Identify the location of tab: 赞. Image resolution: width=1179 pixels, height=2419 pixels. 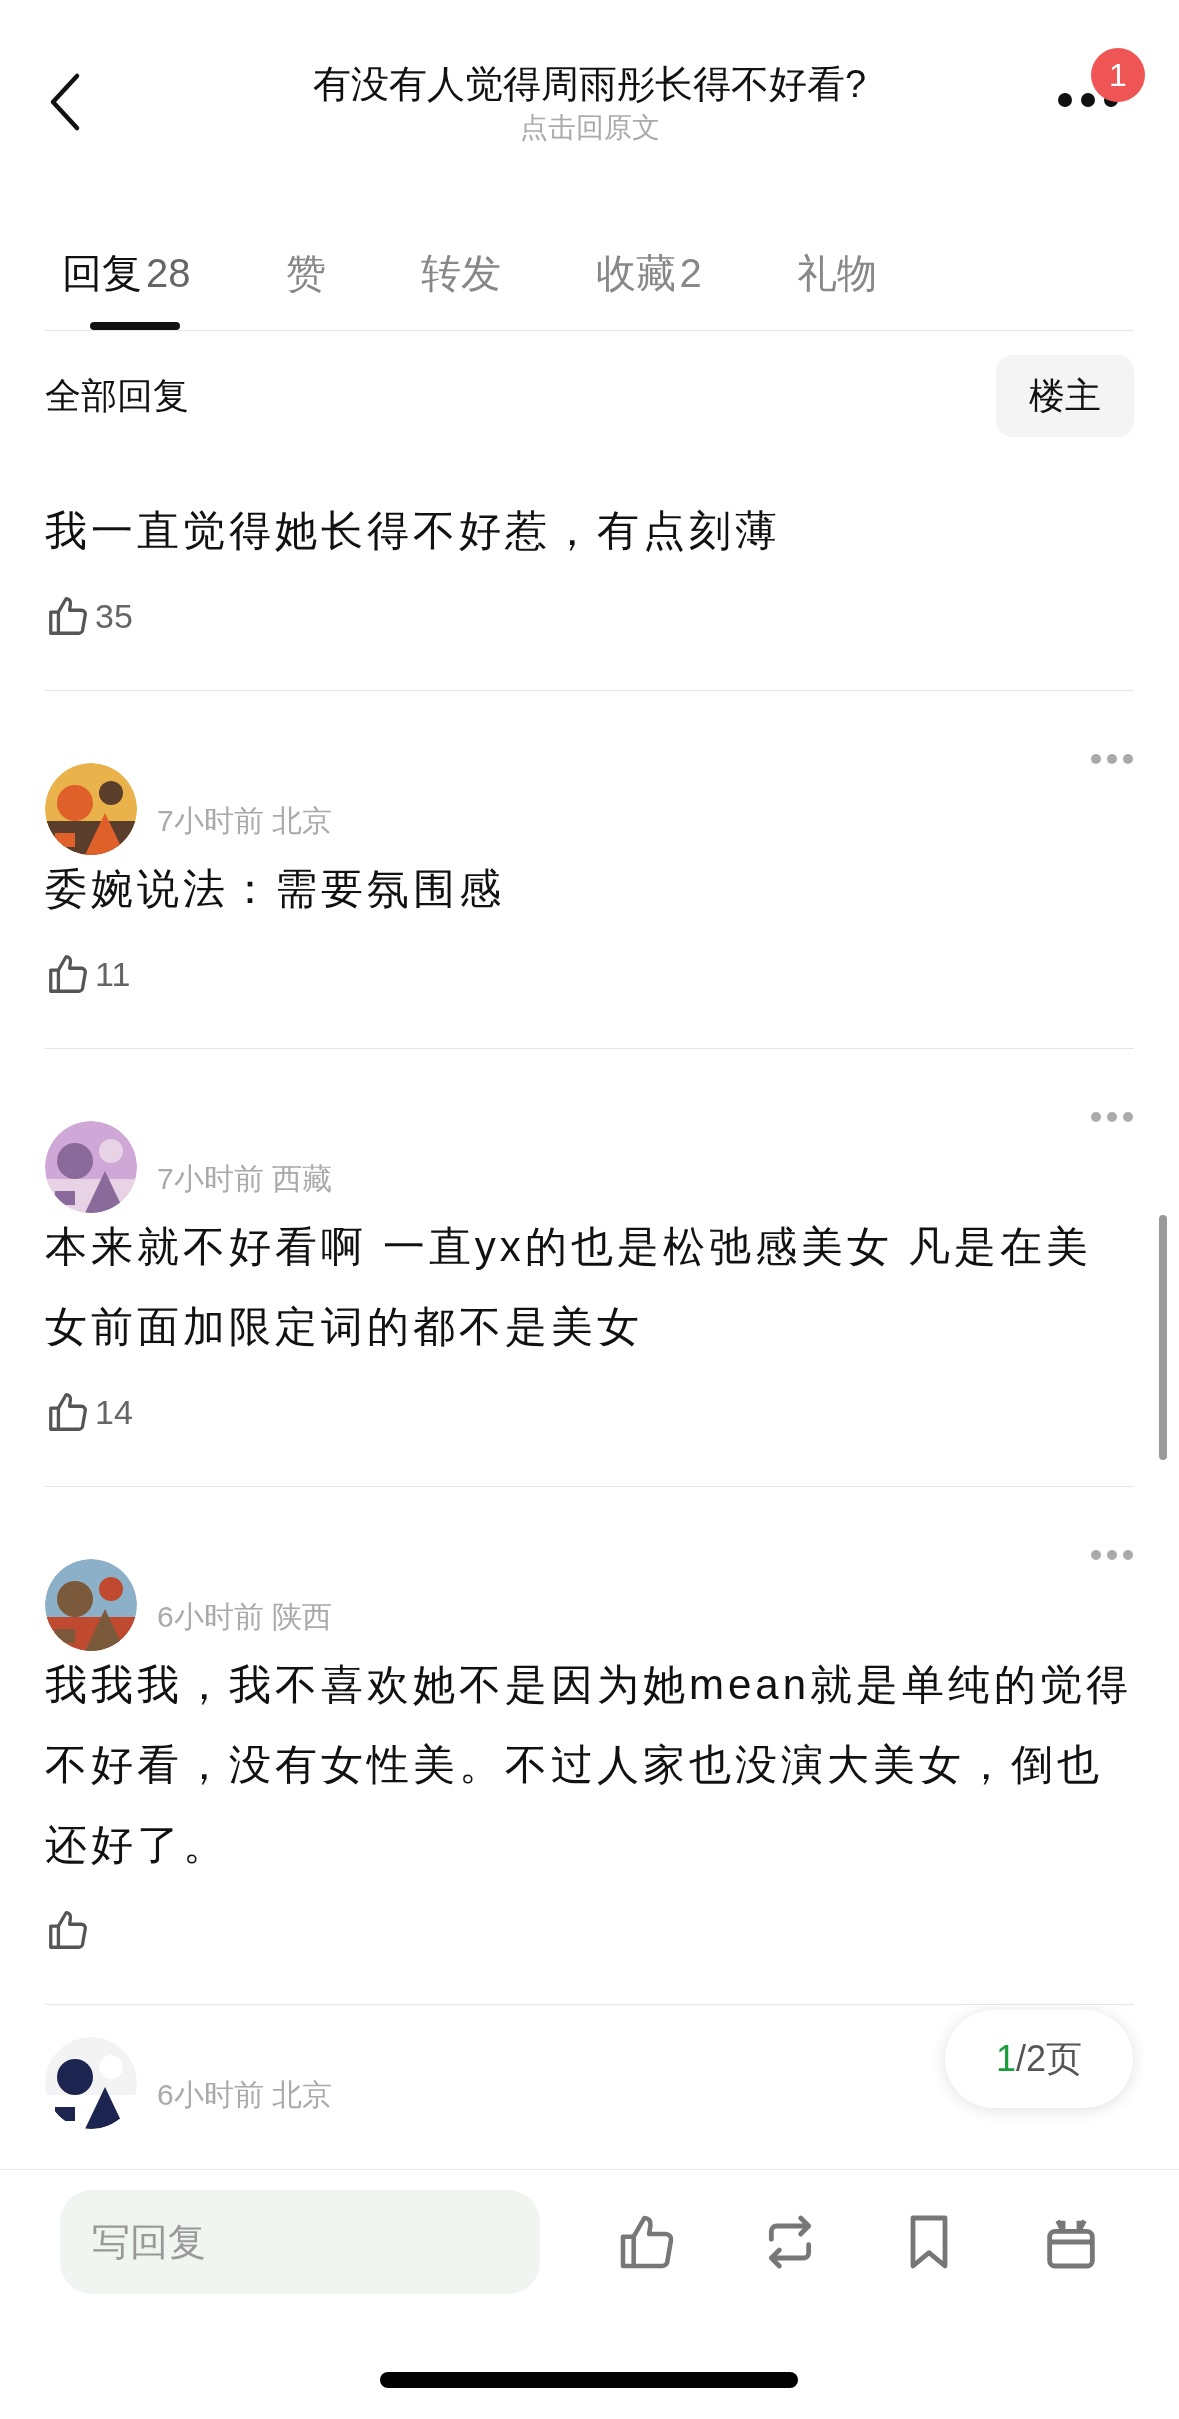
(305, 272).